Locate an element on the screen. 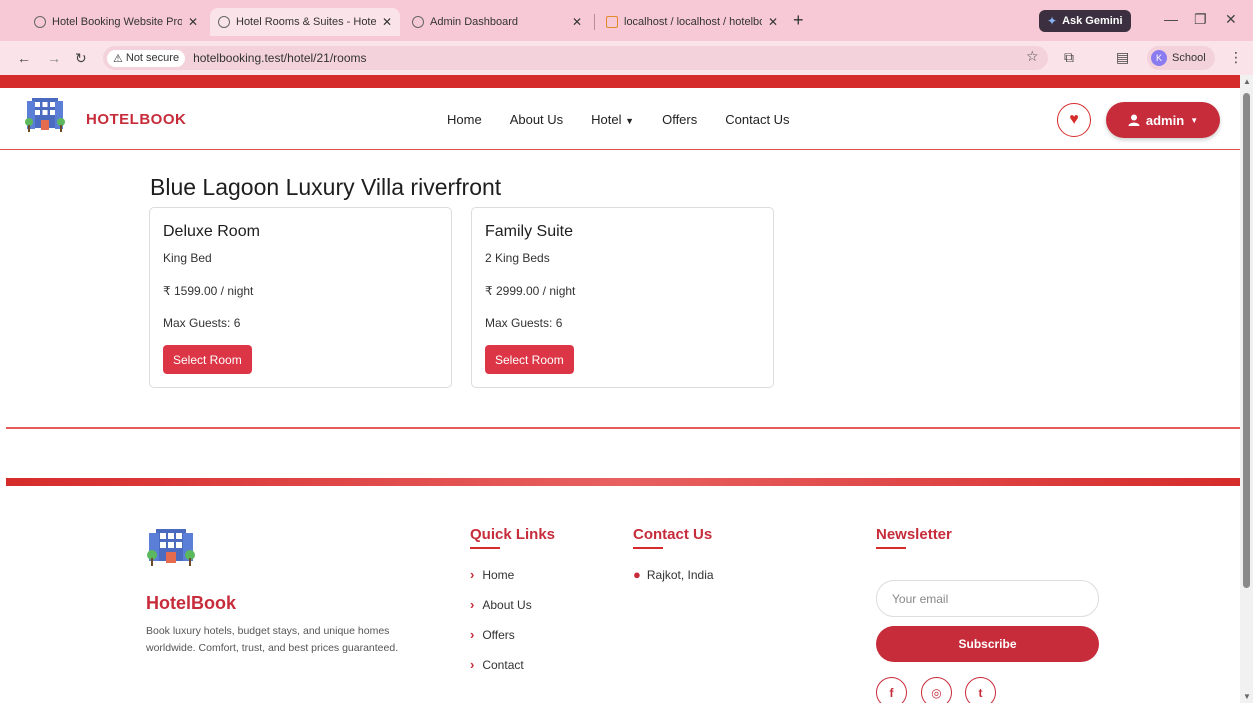  admin-menu-button: admin ▼ is located at coordinates (1163, 120).